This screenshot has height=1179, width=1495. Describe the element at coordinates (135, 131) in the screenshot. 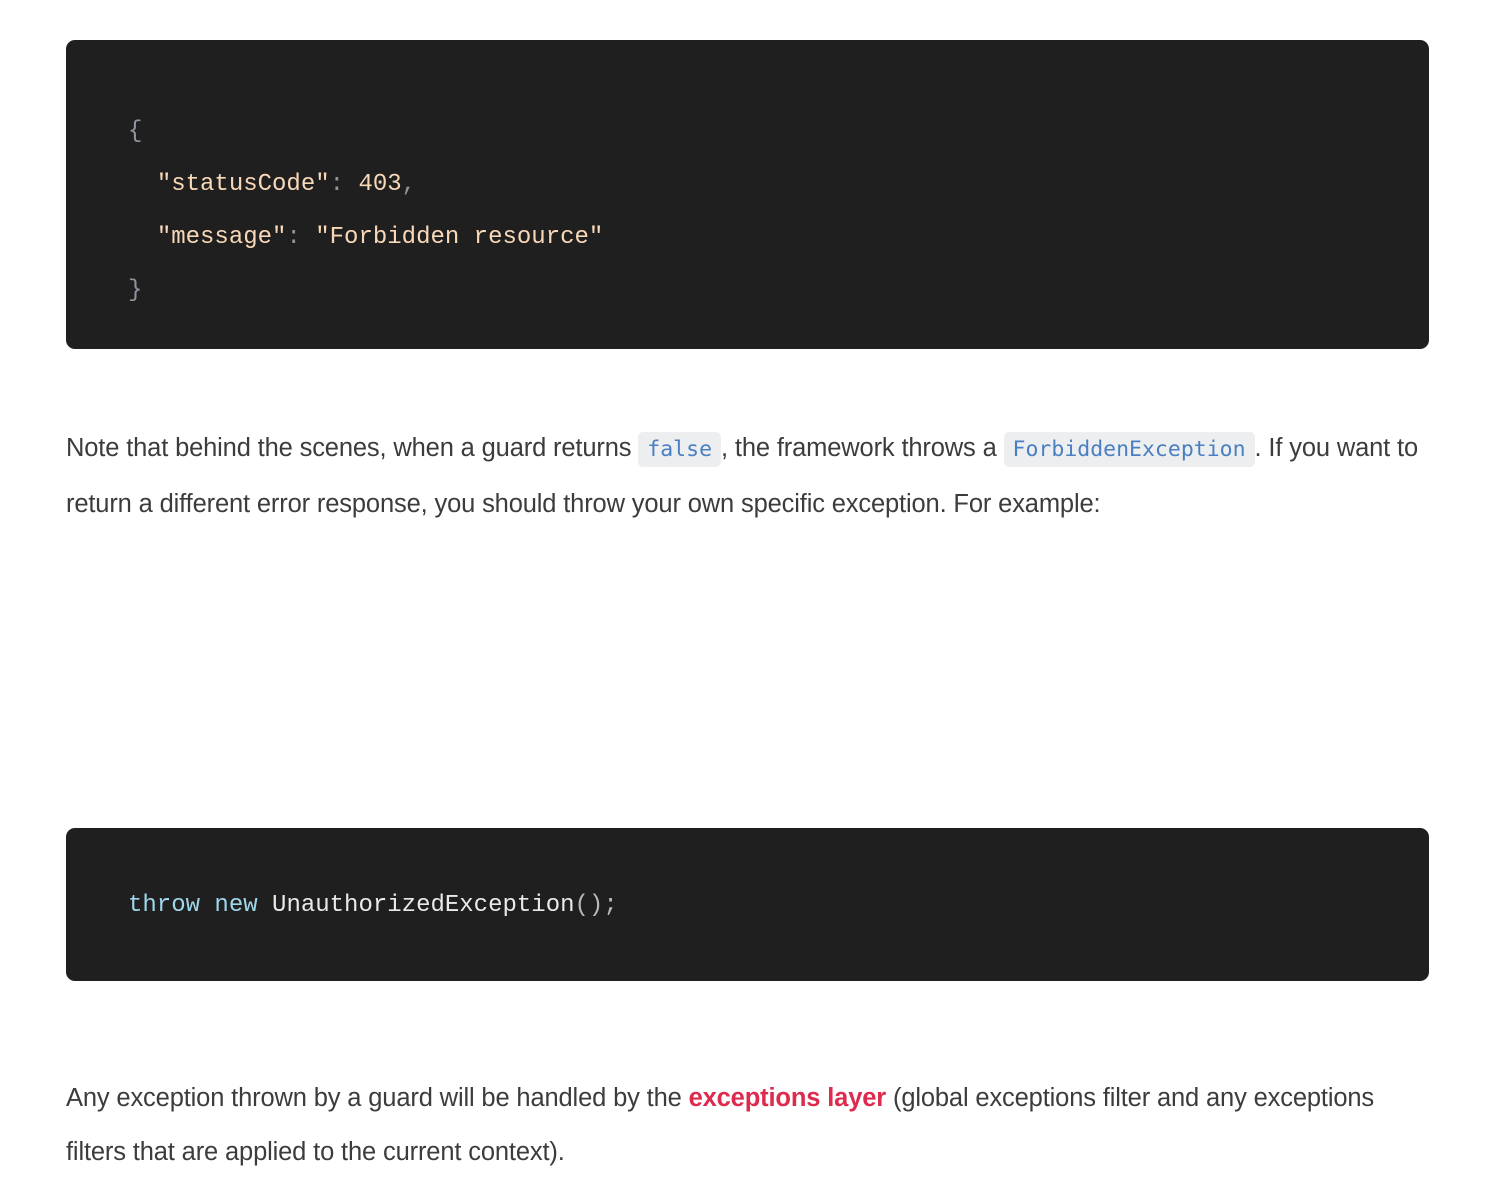

I see `json-open-brace: {` at that location.